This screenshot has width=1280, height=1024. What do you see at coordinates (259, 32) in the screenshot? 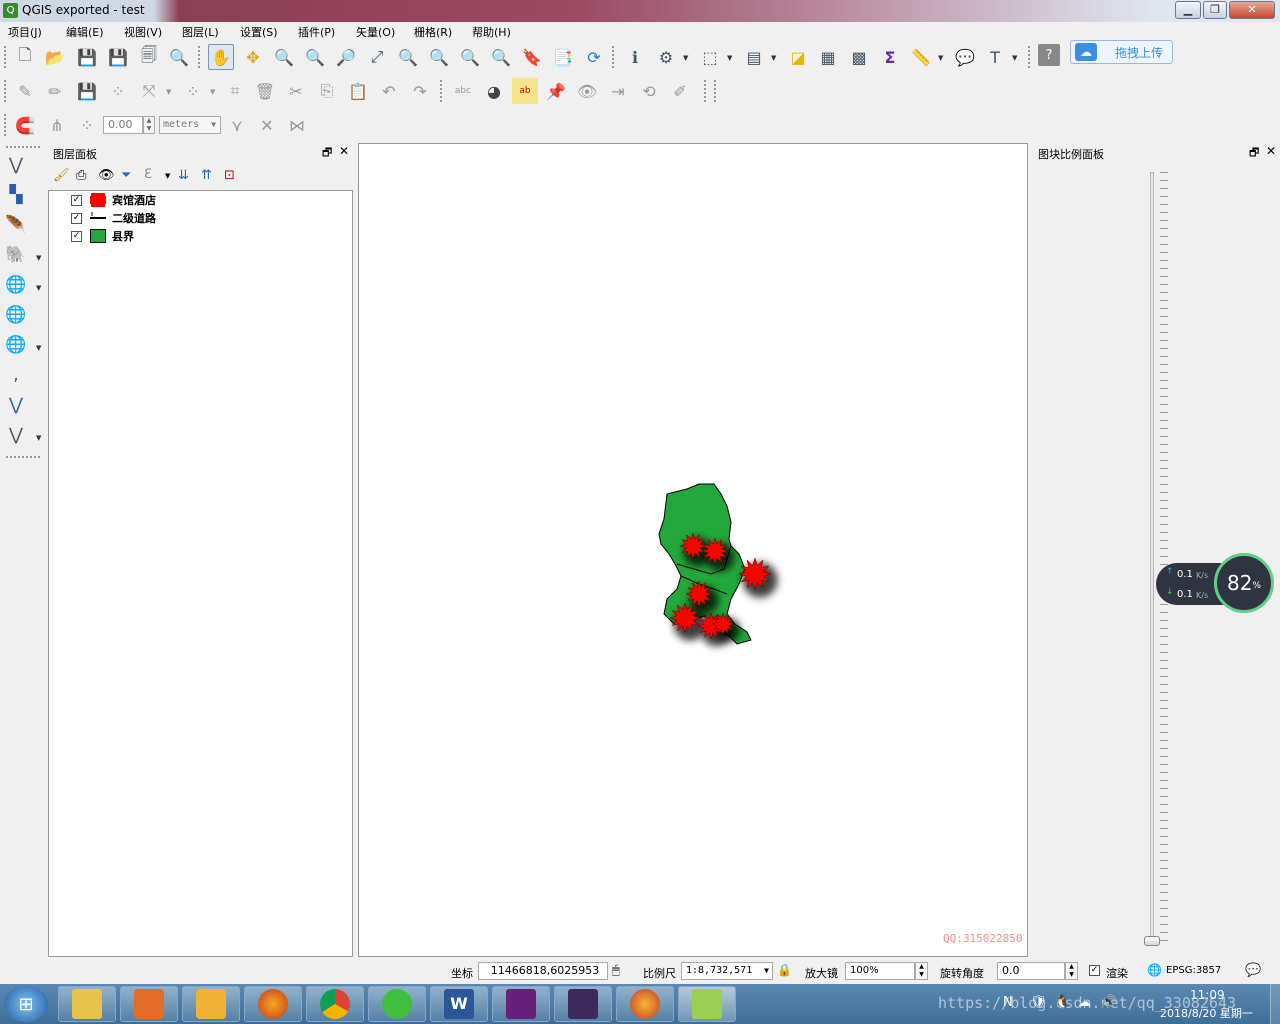
I see `menu-settings: 设置(S)` at bounding box center [259, 32].